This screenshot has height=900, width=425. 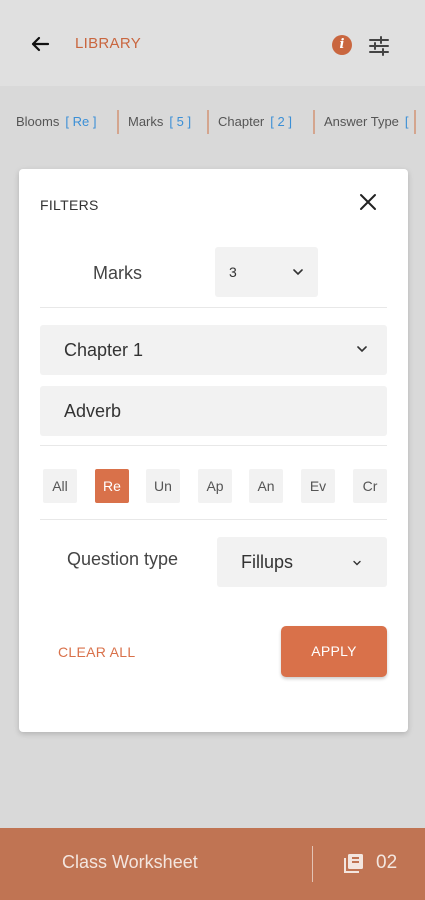 I want to click on bloom-ev: Ev, so click(x=318, y=486).